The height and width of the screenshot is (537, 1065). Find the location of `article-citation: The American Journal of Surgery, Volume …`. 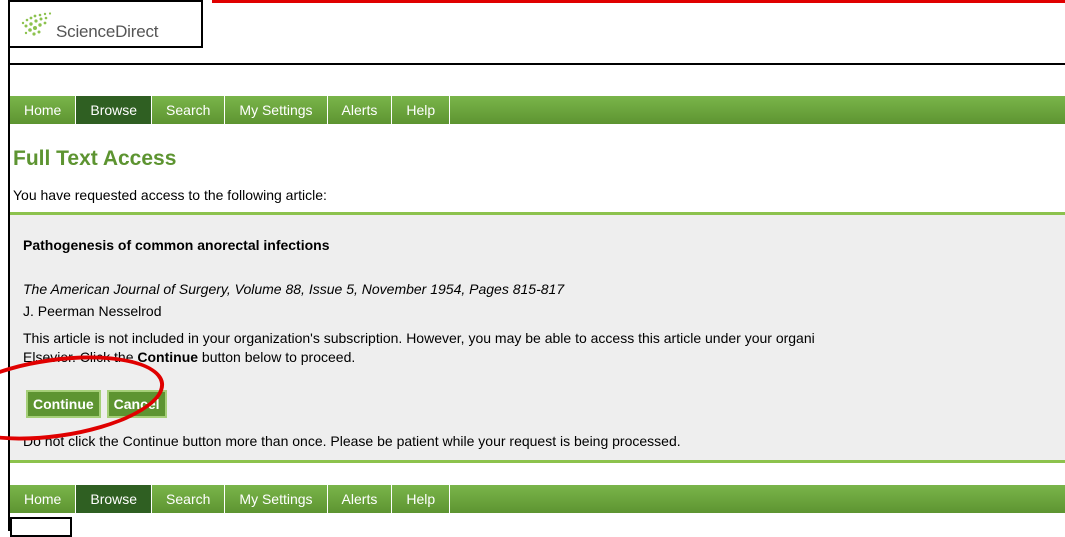

article-citation: The American Journal of Surgery, Volume … is located at coordinates (294, 289).